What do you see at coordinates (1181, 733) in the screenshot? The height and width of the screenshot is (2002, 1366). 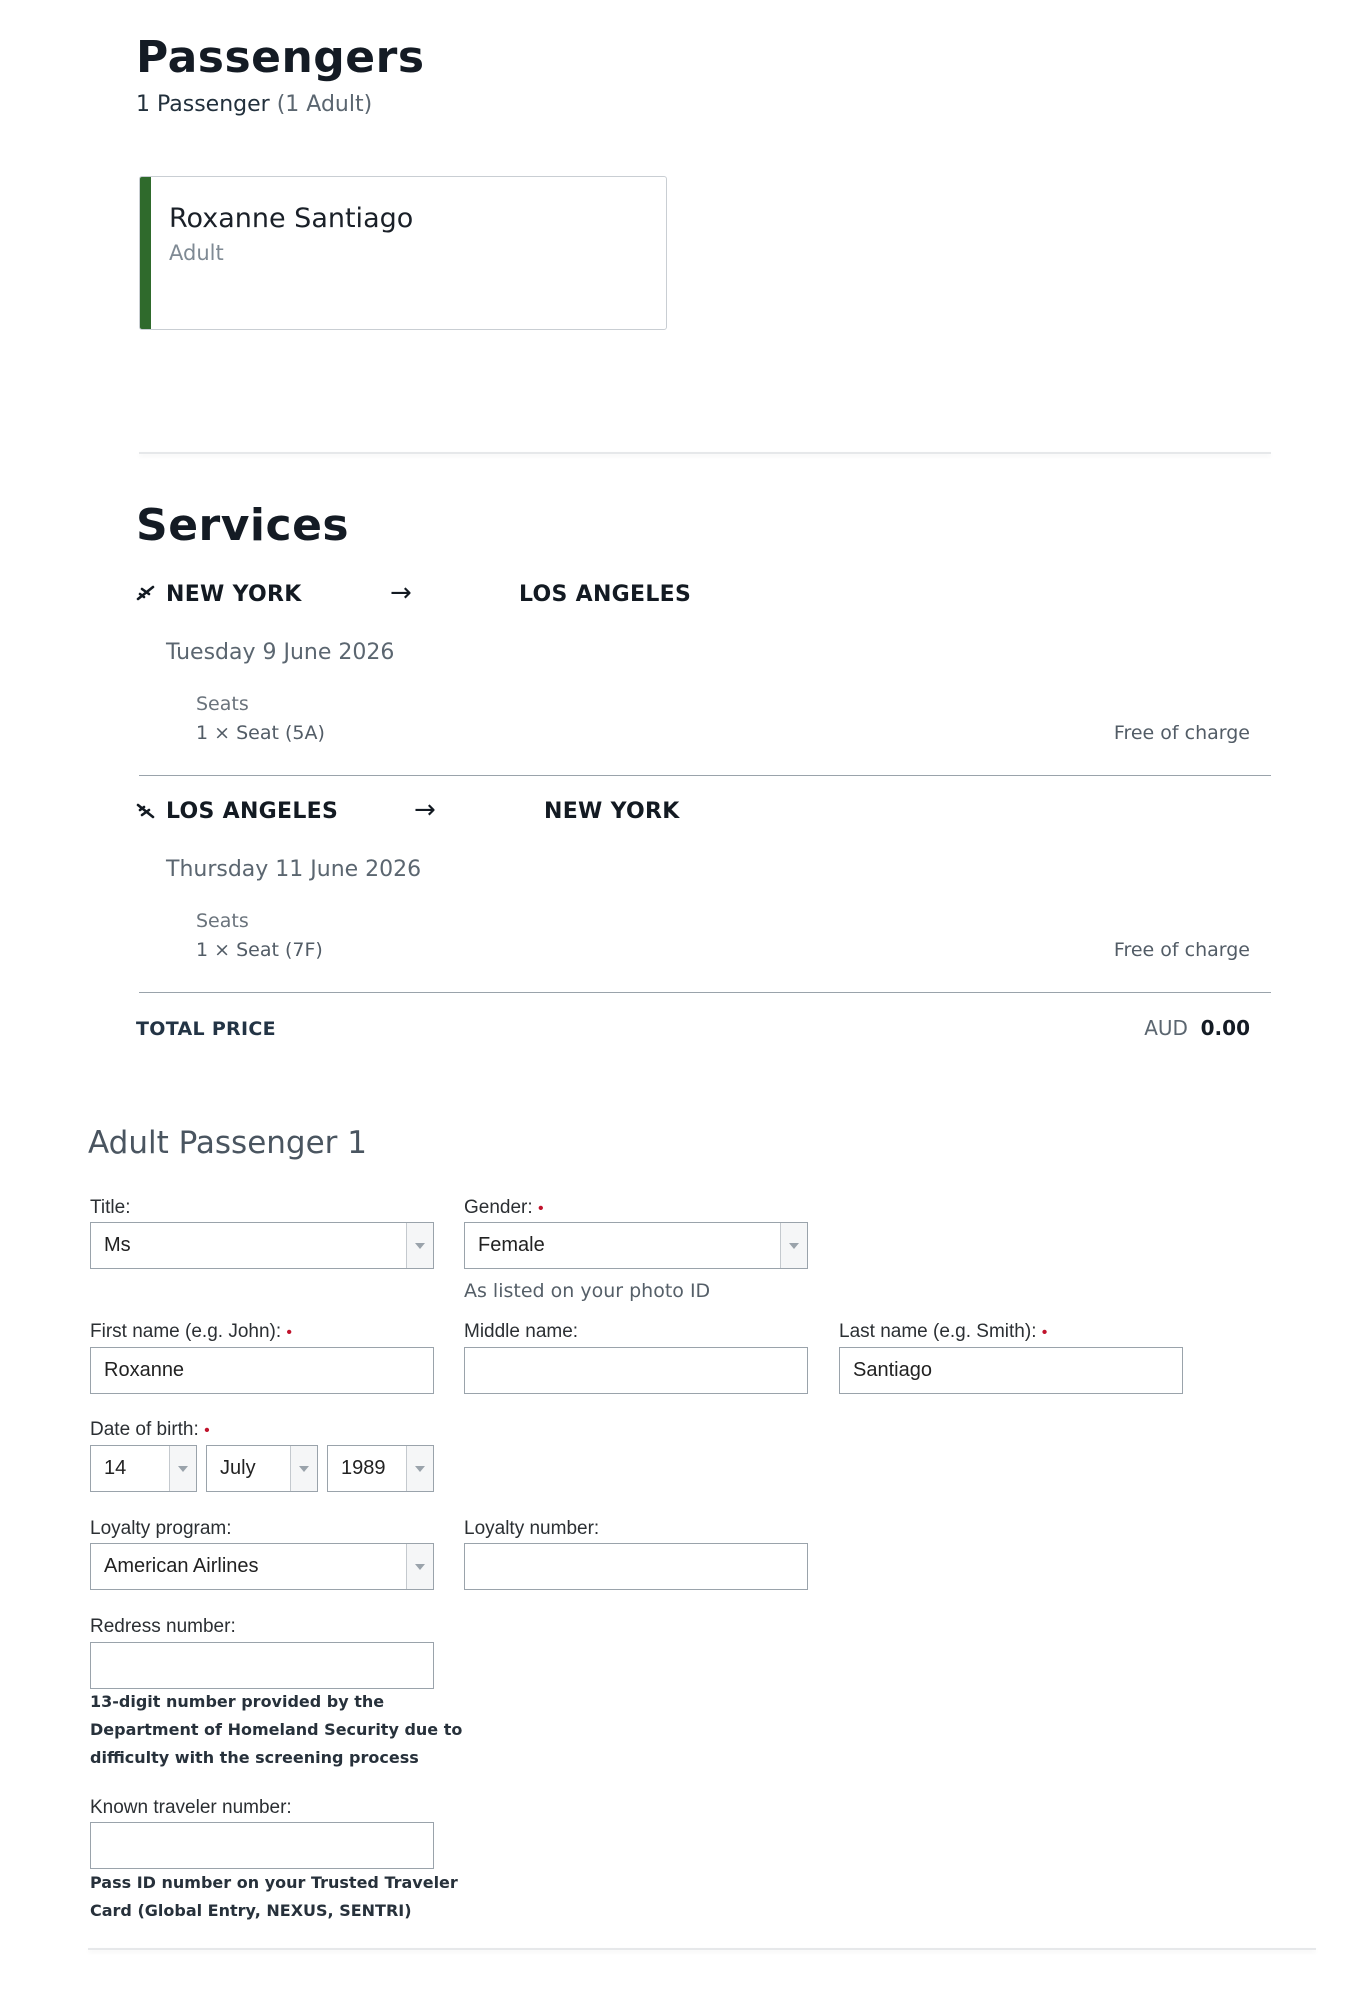 I see `flight-1-price: Free of charge` at bounding box center [1181, 733].